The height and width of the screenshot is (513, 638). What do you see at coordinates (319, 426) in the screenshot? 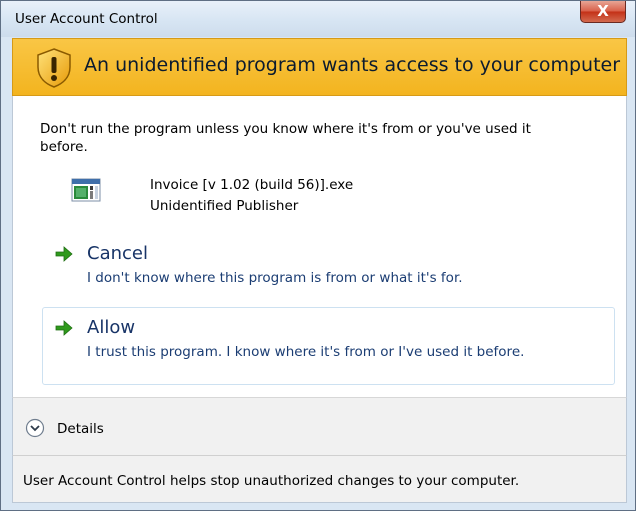
I see `details-expander: Details` at bounding box center [319, 426].